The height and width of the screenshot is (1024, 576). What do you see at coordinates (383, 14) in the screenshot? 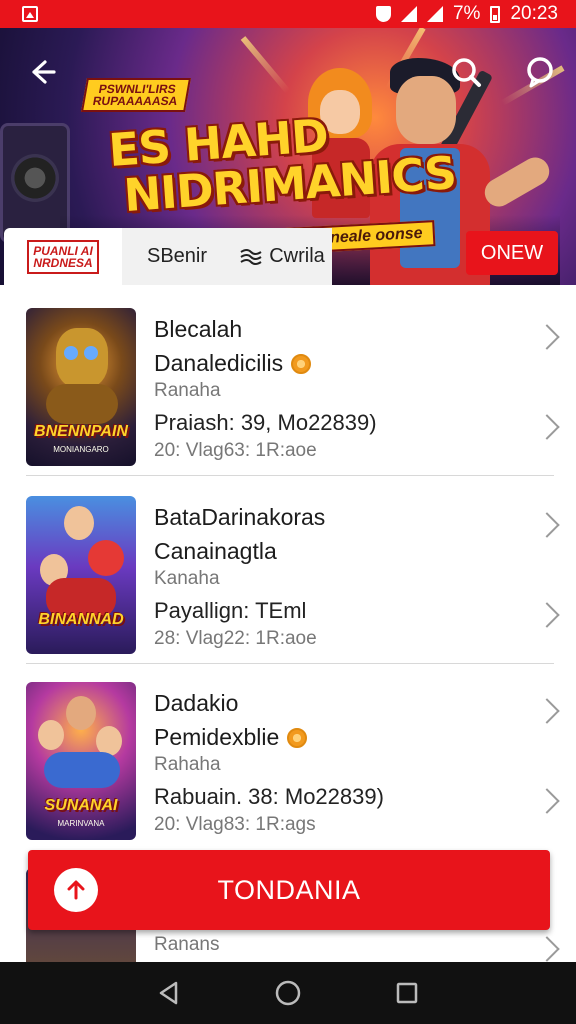
I see `security-icon` at bounding box center [383, 14].